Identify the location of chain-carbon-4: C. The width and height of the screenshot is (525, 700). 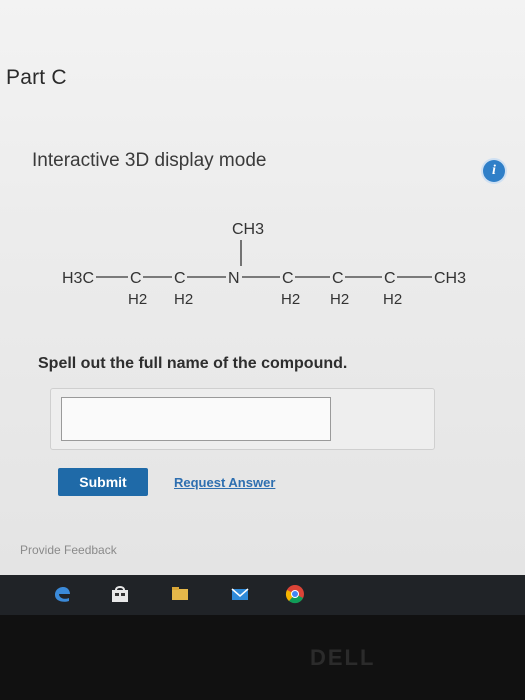
(338, 278).